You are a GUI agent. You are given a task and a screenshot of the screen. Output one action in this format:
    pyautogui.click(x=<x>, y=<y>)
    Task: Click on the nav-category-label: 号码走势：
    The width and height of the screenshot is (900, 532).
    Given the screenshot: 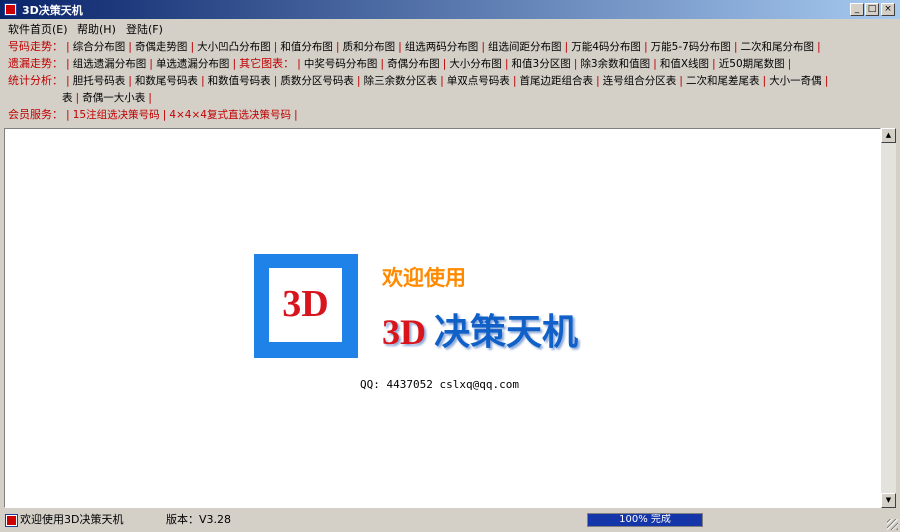 What is the action you would take?
    pyautogui.click(x=35, y=46)
    